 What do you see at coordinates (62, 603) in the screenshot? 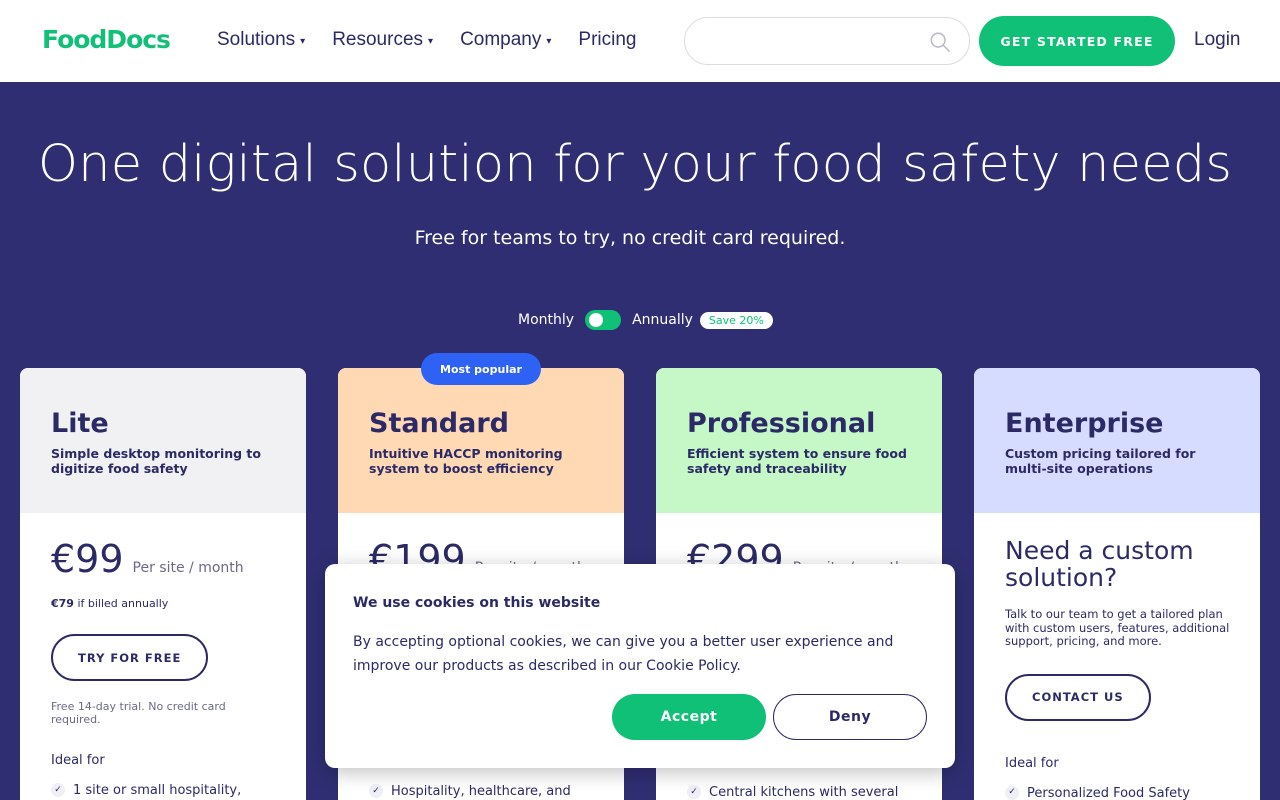
I see `annual-price: €79` at bounding box center [62, 603].